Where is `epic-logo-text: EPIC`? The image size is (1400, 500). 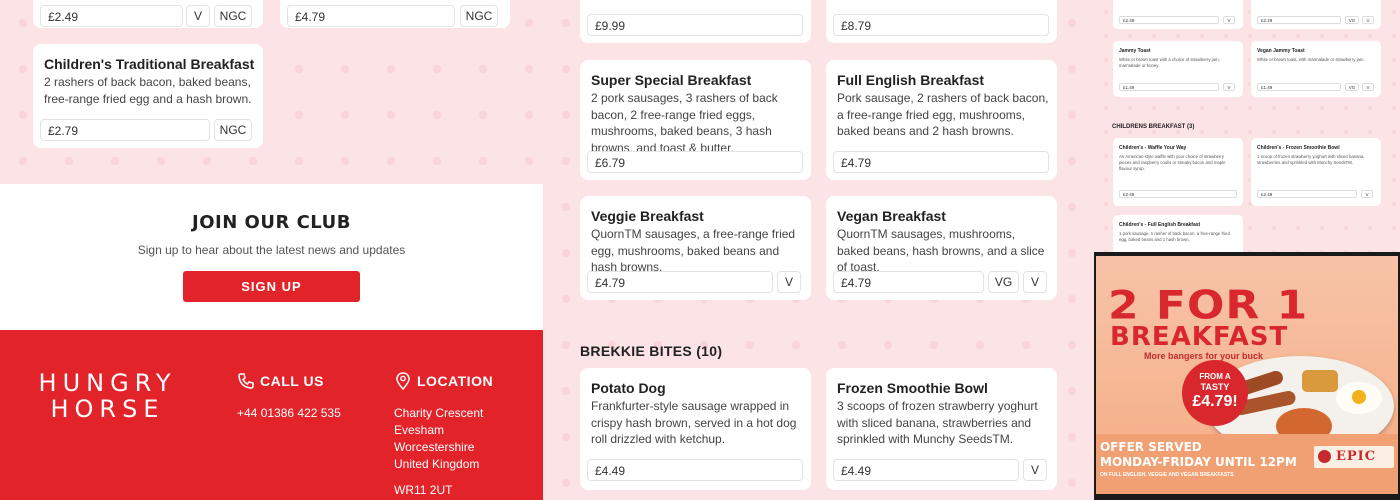
epic-logo-text: EPIC is located at coordinates (1356, 456).